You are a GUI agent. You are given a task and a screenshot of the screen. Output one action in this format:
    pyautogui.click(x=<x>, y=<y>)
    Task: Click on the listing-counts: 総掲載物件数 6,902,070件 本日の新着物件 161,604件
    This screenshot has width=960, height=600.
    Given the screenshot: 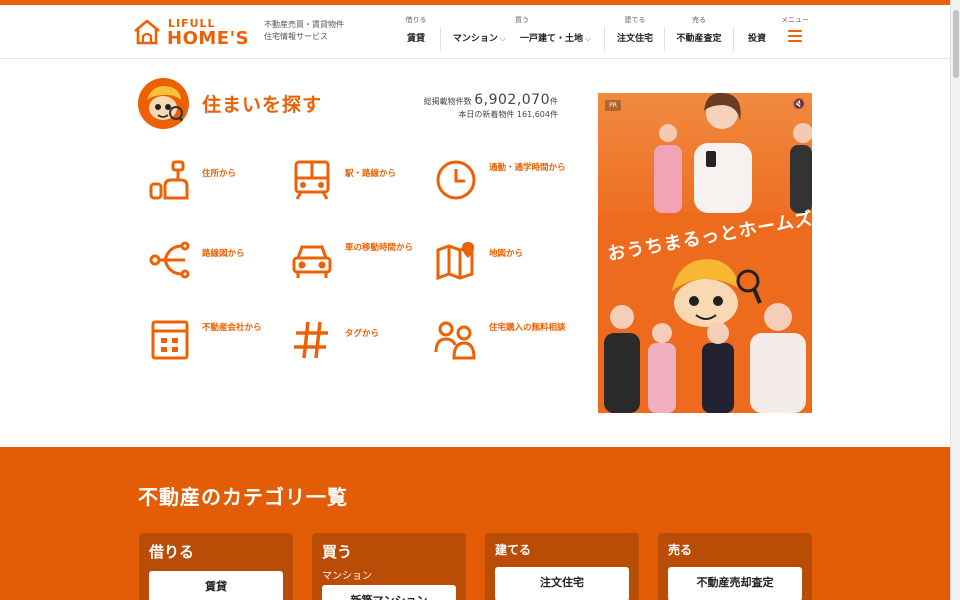 What is the action you would take?
    pyautogui.click(x=484, y=106)
    